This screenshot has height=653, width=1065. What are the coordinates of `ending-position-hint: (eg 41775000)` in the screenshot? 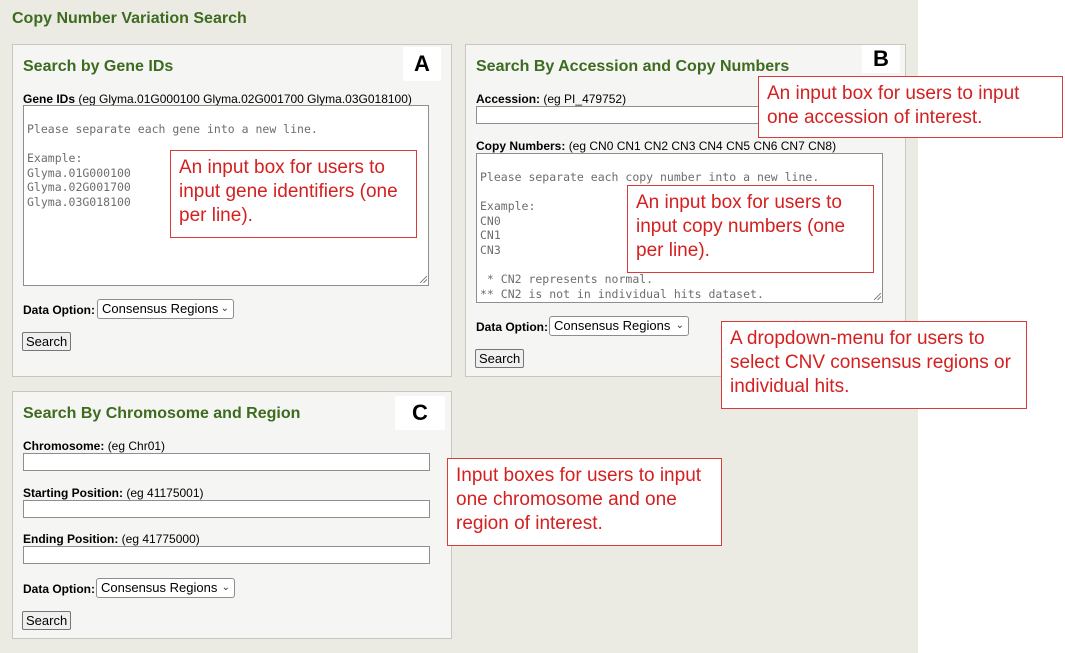 It's located at (160, 539).